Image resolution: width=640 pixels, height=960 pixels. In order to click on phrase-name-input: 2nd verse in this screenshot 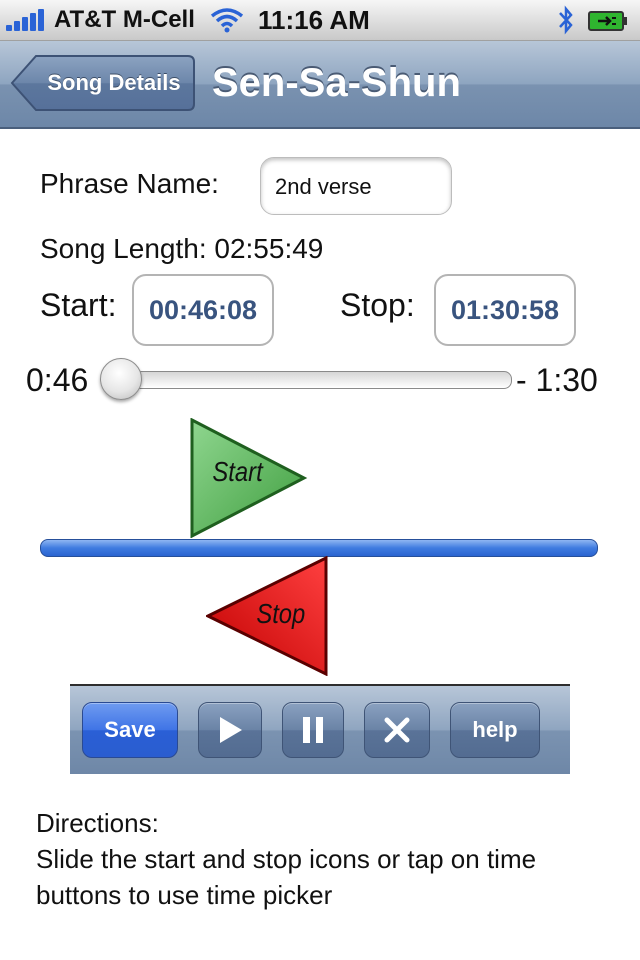, I will do `click(356, 186)`.